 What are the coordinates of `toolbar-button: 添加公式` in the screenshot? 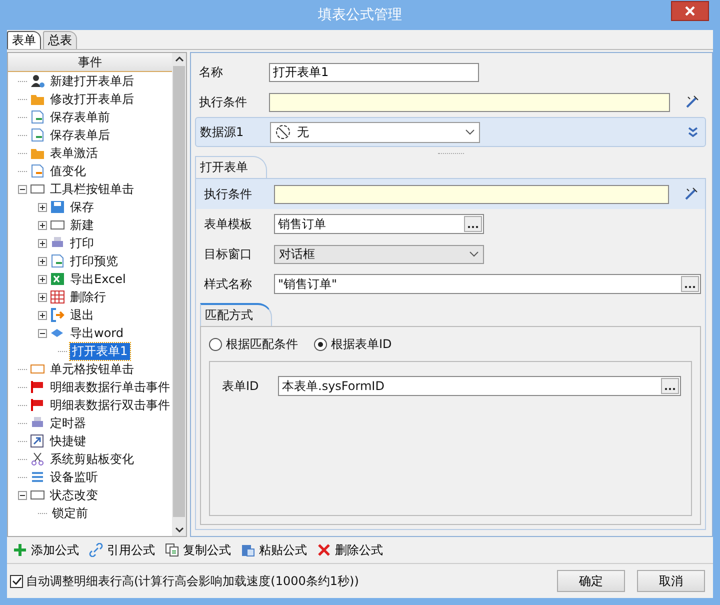 It's located at (46, 550).